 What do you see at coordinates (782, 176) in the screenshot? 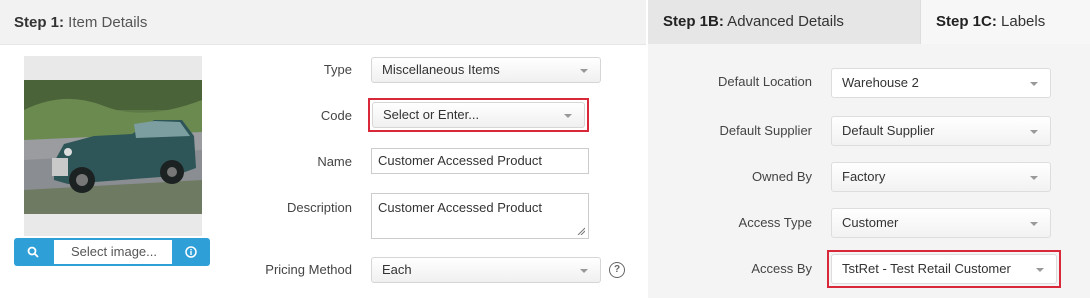
I see `owned-by-label: Owned By` at bounding box center [782, 176].